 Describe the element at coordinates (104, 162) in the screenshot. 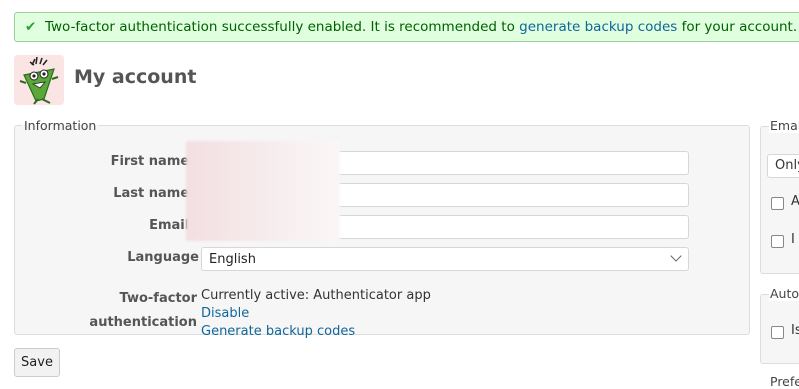

I see `first-name-label: First name*` at that location.